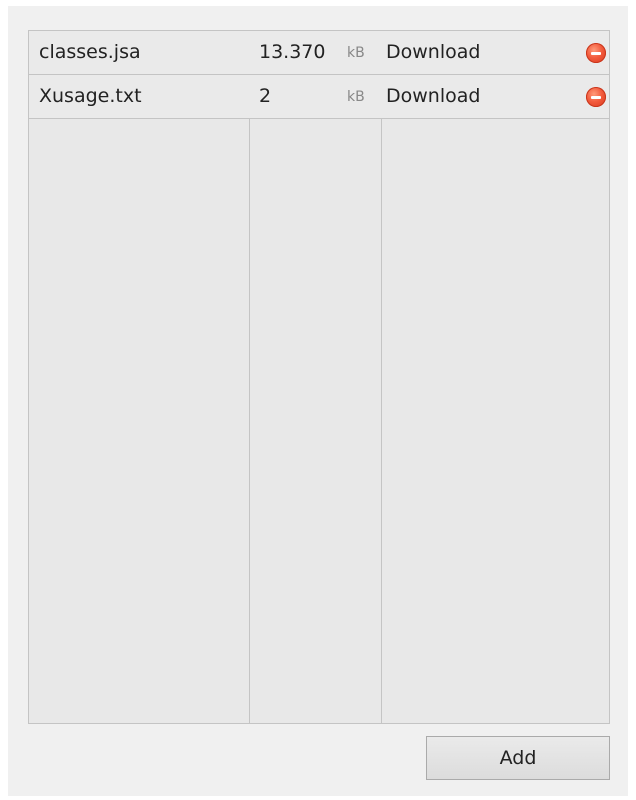  What do you see at coordinates (90, 52) in the screenshot?
I see `file-name: classes.jsa` at bounding box center [90, 52].